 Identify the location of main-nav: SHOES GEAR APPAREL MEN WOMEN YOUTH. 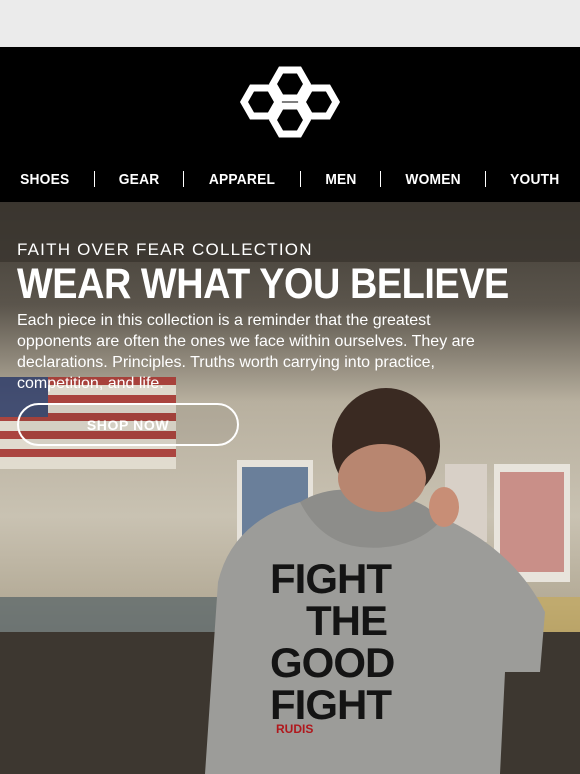
(290, 179).